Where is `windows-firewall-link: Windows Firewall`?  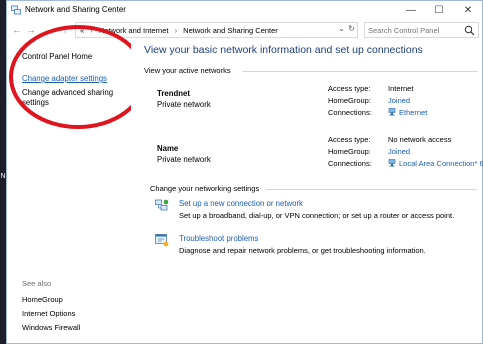
windows-firewall-link: Windows Firewall is located at coordinates (51, 327).